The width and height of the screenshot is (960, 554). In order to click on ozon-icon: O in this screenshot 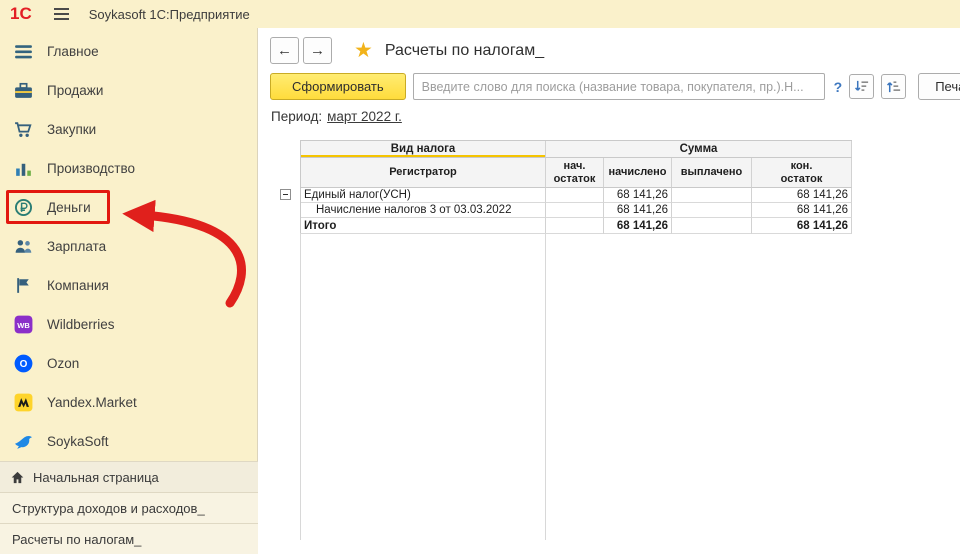, I will do `click(23, 363)`.